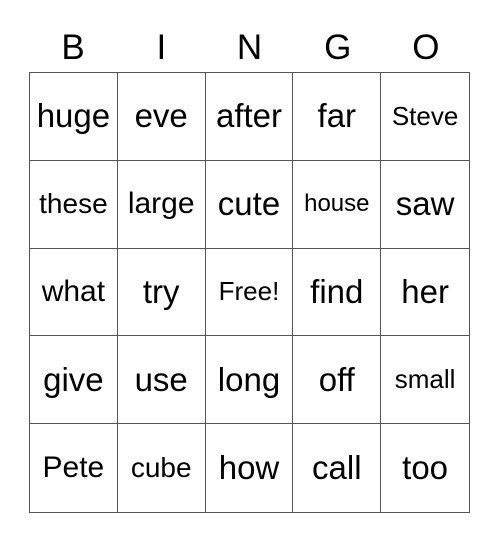 Image resolution: width=500 pixels, height=544 pixels. What do you see at coordinates (337, 117) in the screenshot?
I see `bingo-cell: far` at bounding box center [337, 117].